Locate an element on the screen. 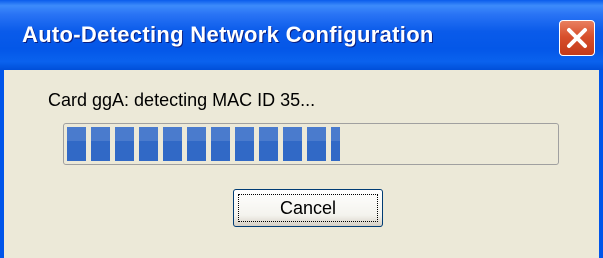  progress-bar-fill is located at coordinates (203, 144).